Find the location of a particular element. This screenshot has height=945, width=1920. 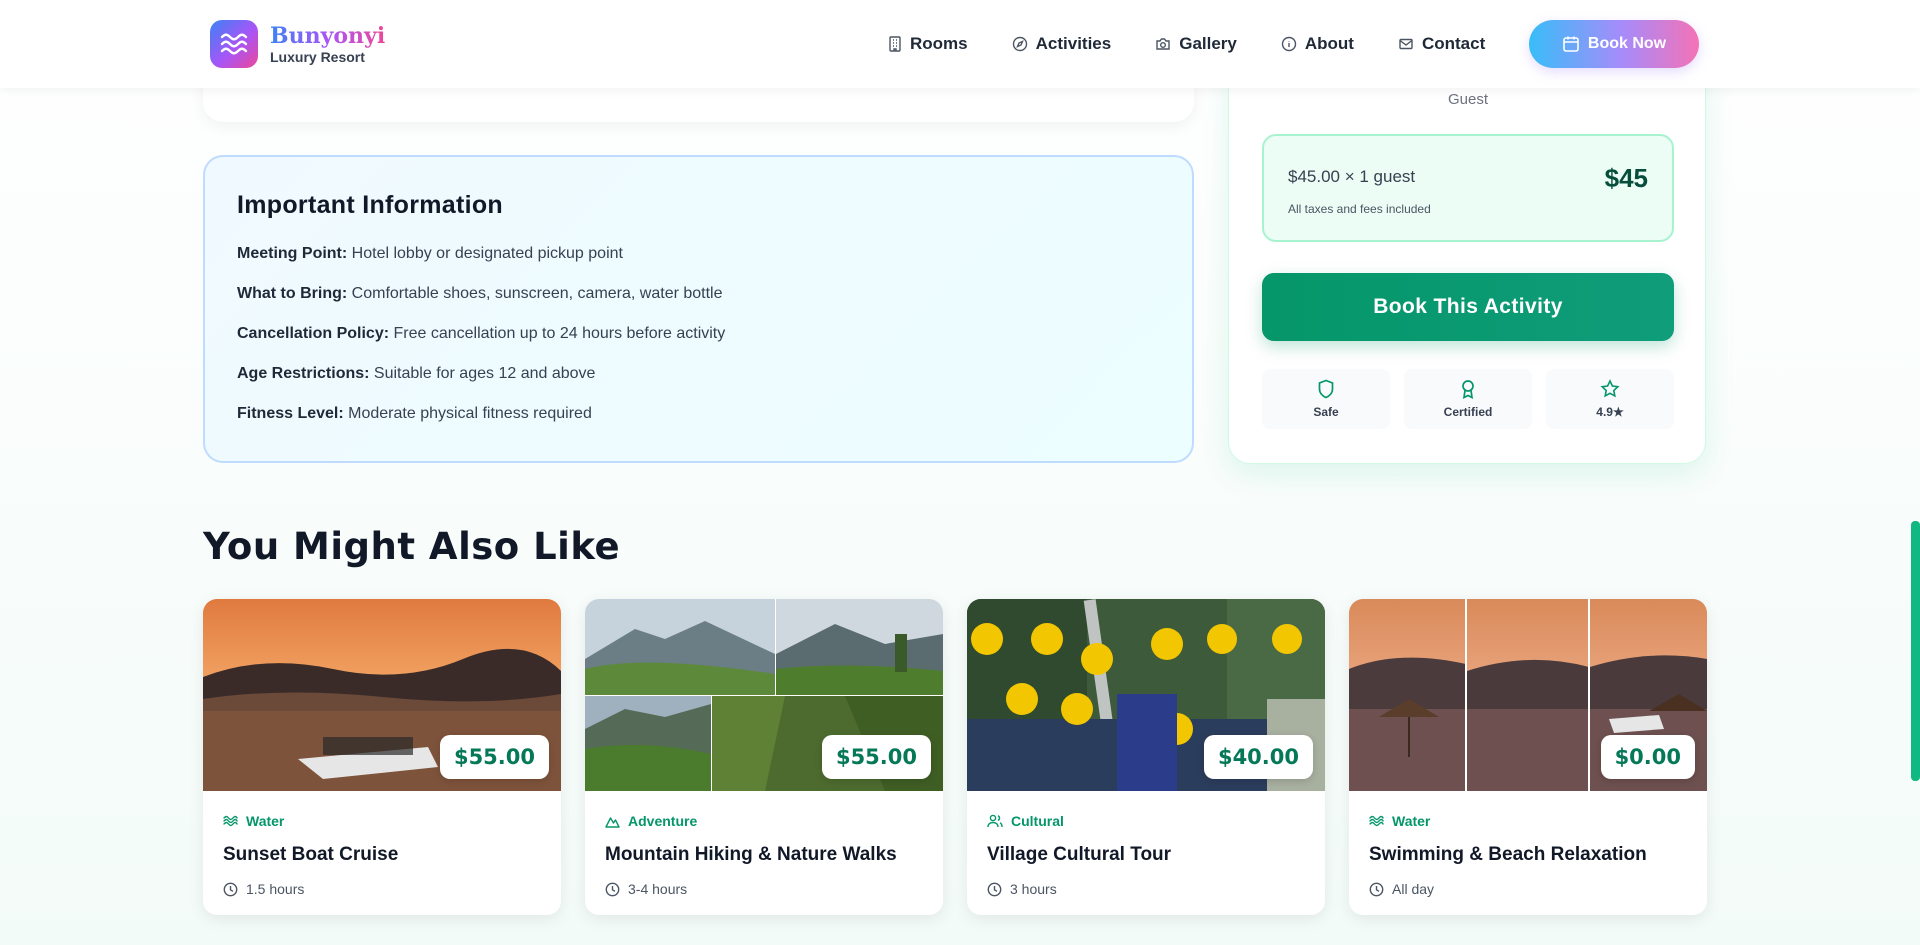

activity-price: $40.00 is located at coordinates (1258, 757).